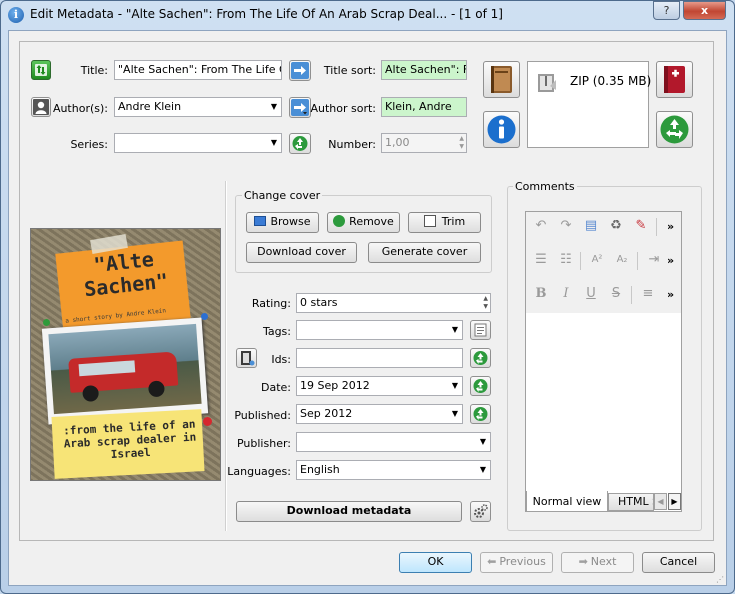  Describe the element at coordinates (80, 108) in the screenshot. I see `authors-label: Author(s):` at that location.